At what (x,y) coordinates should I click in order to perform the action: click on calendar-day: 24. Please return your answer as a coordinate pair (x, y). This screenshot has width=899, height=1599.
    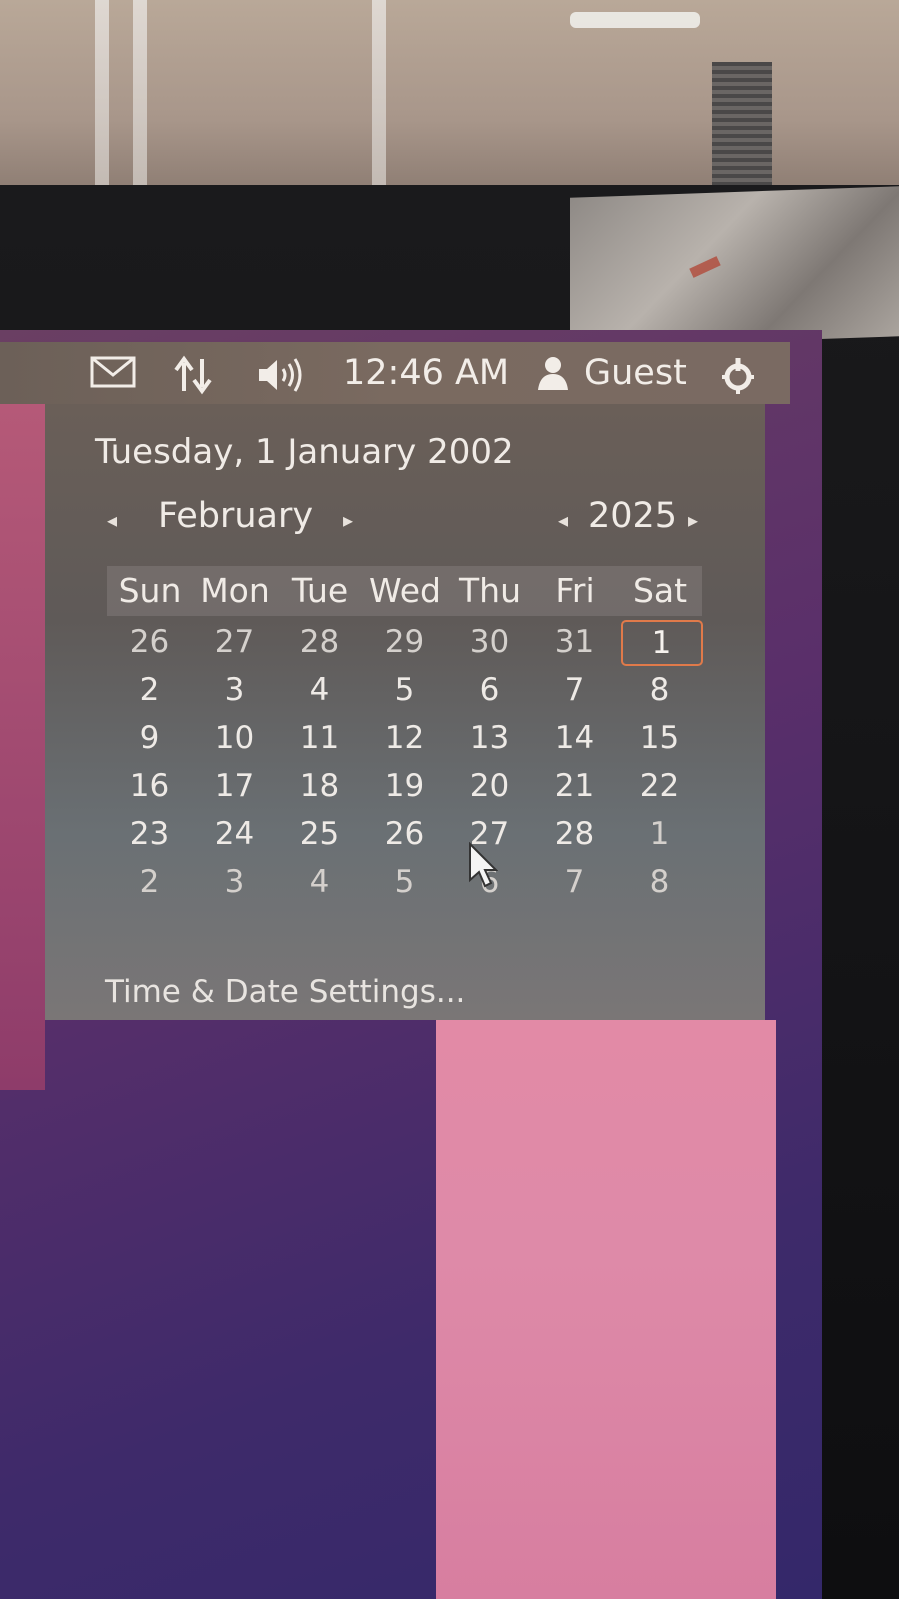
    Looking at the image, I should click on (235, 834).